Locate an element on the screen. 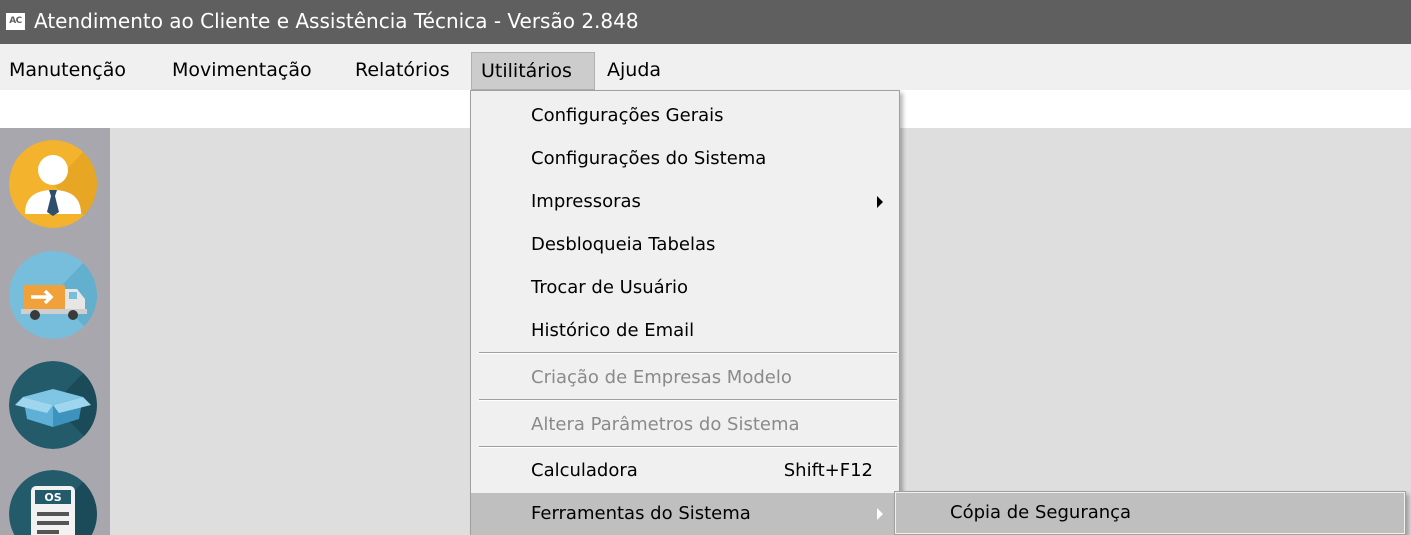 The image size is (1411, 535). os-label: OS is located at coordinates (52, 497).